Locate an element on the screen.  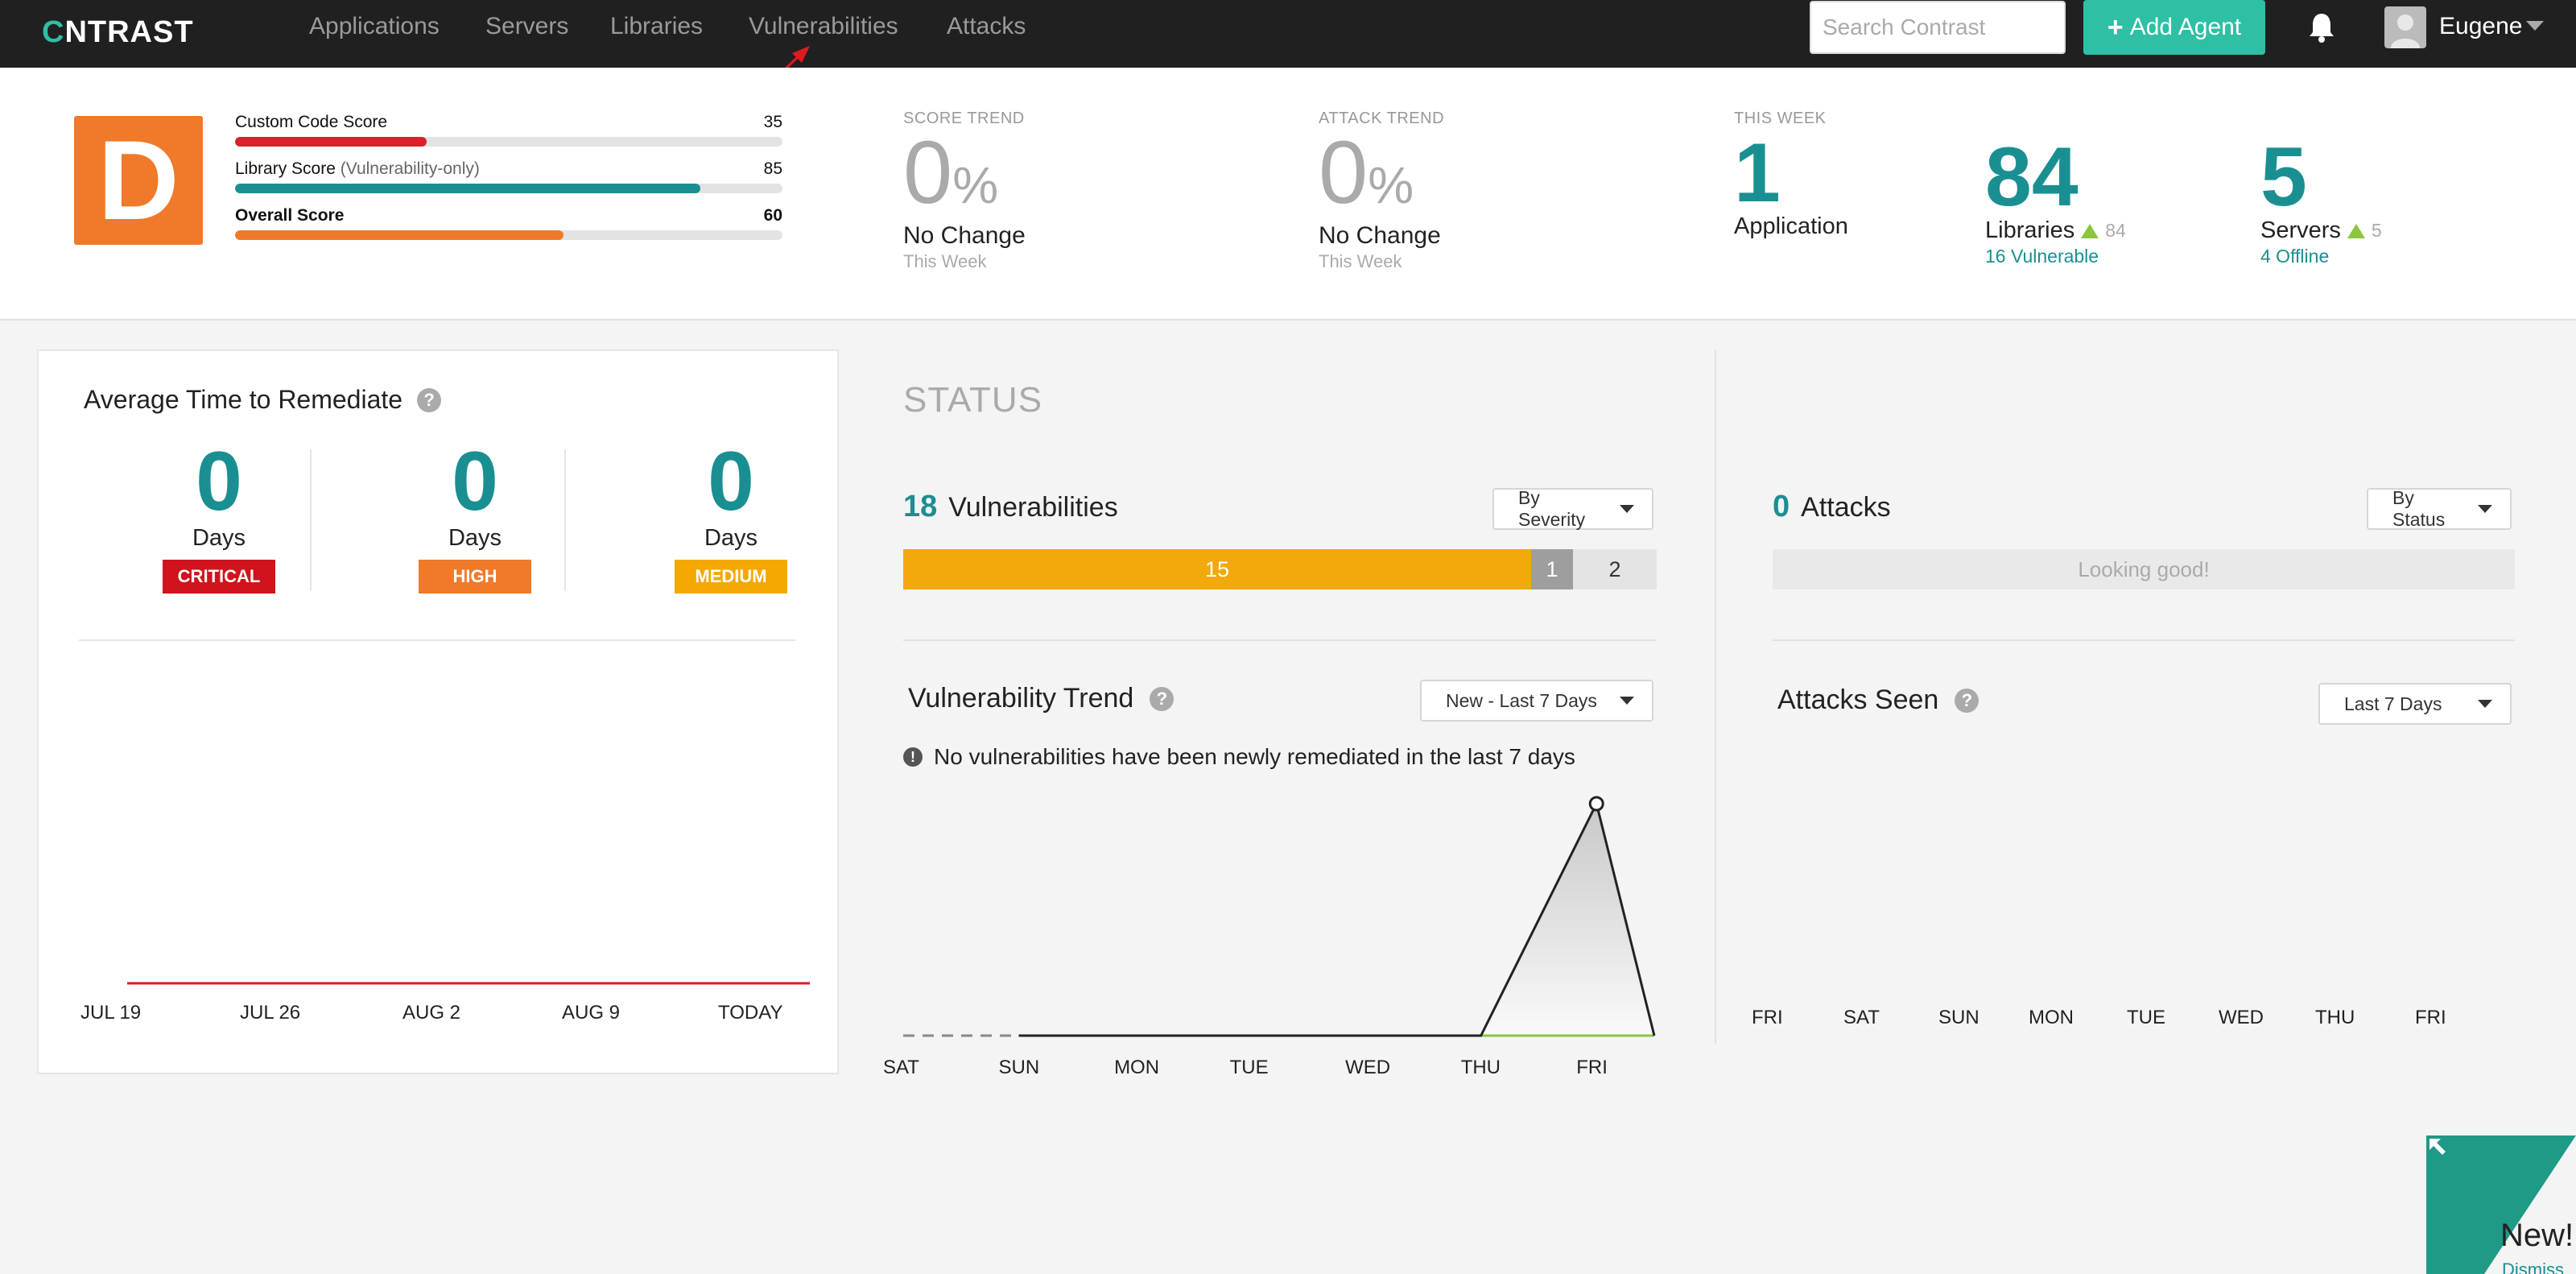
attacks-range-dropdown: Last 7 Days is located at coordinates (2415, 704).